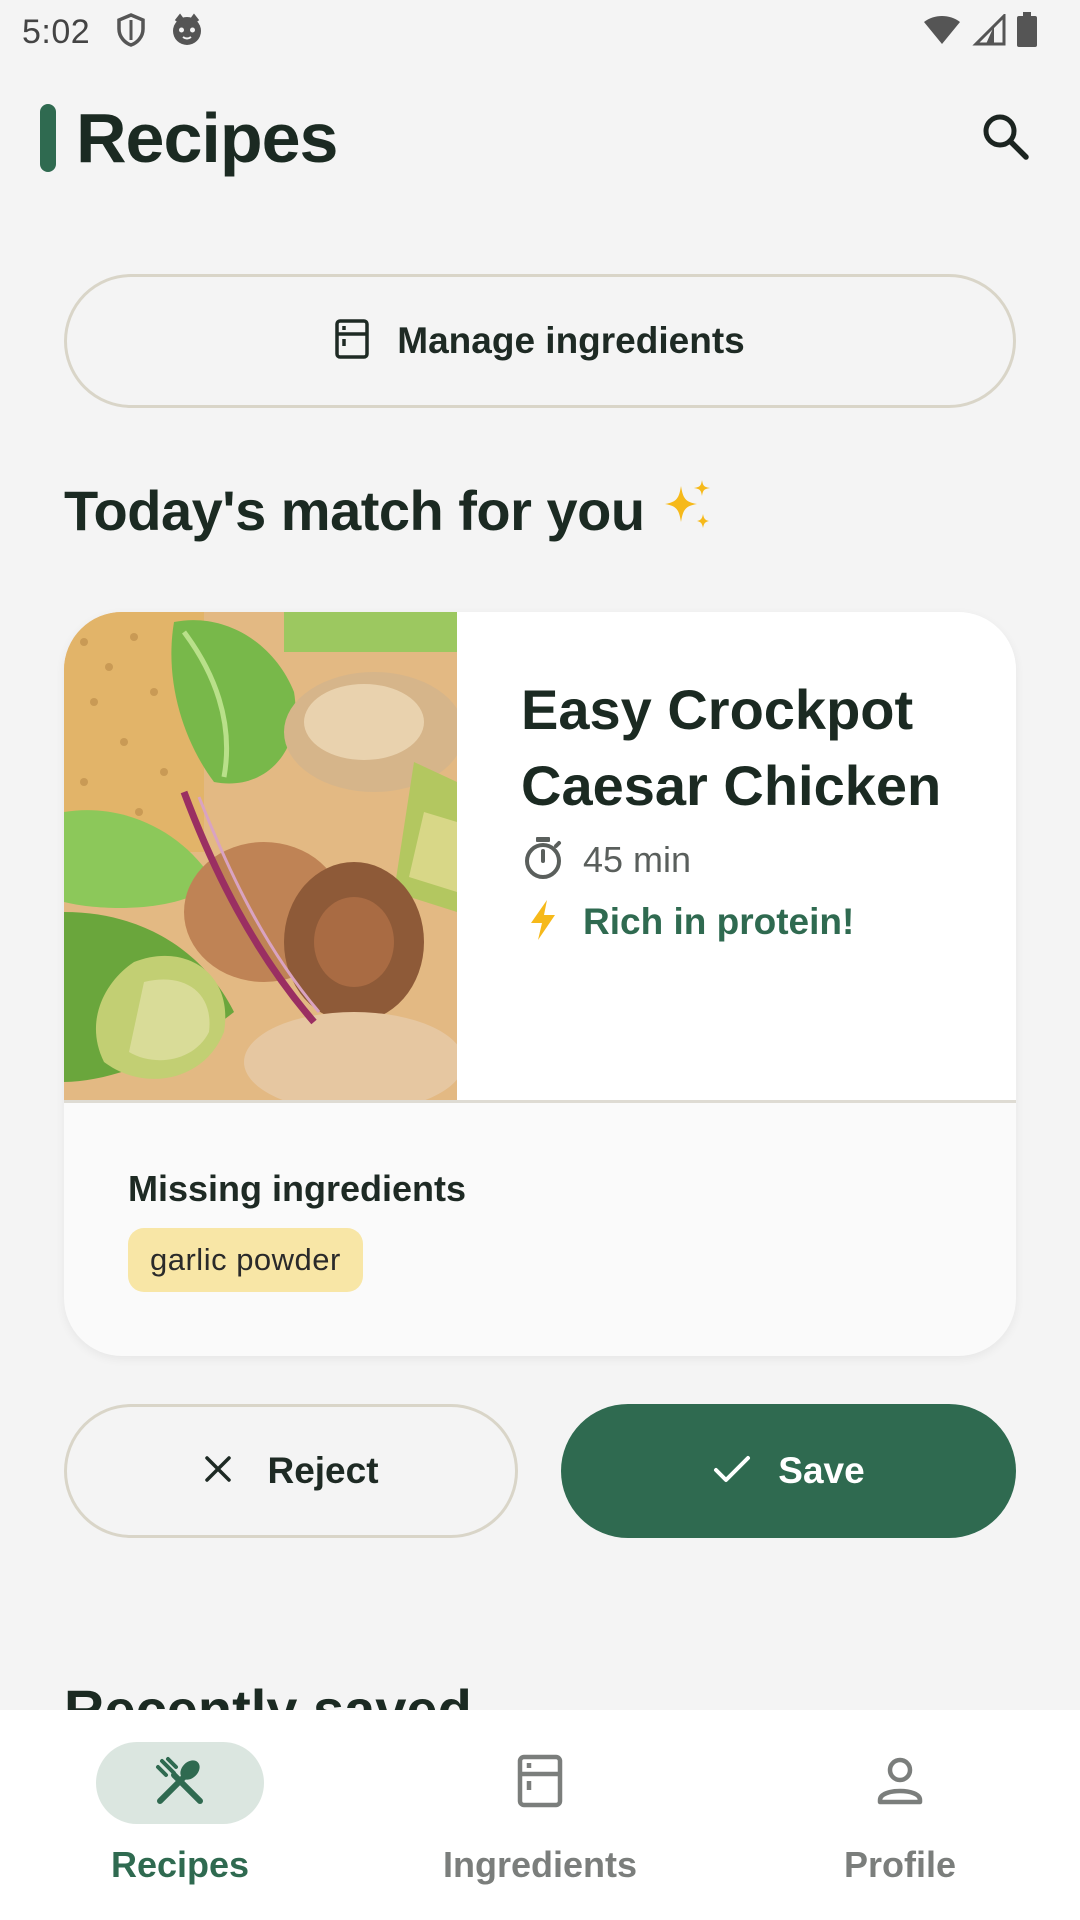 Image resolution: width=1080 pixels, height=1920 pixels. What do you see at coordinates (732, 1471) in the screenshot?
I see `check-icon` at bounding box center [732, 1471].